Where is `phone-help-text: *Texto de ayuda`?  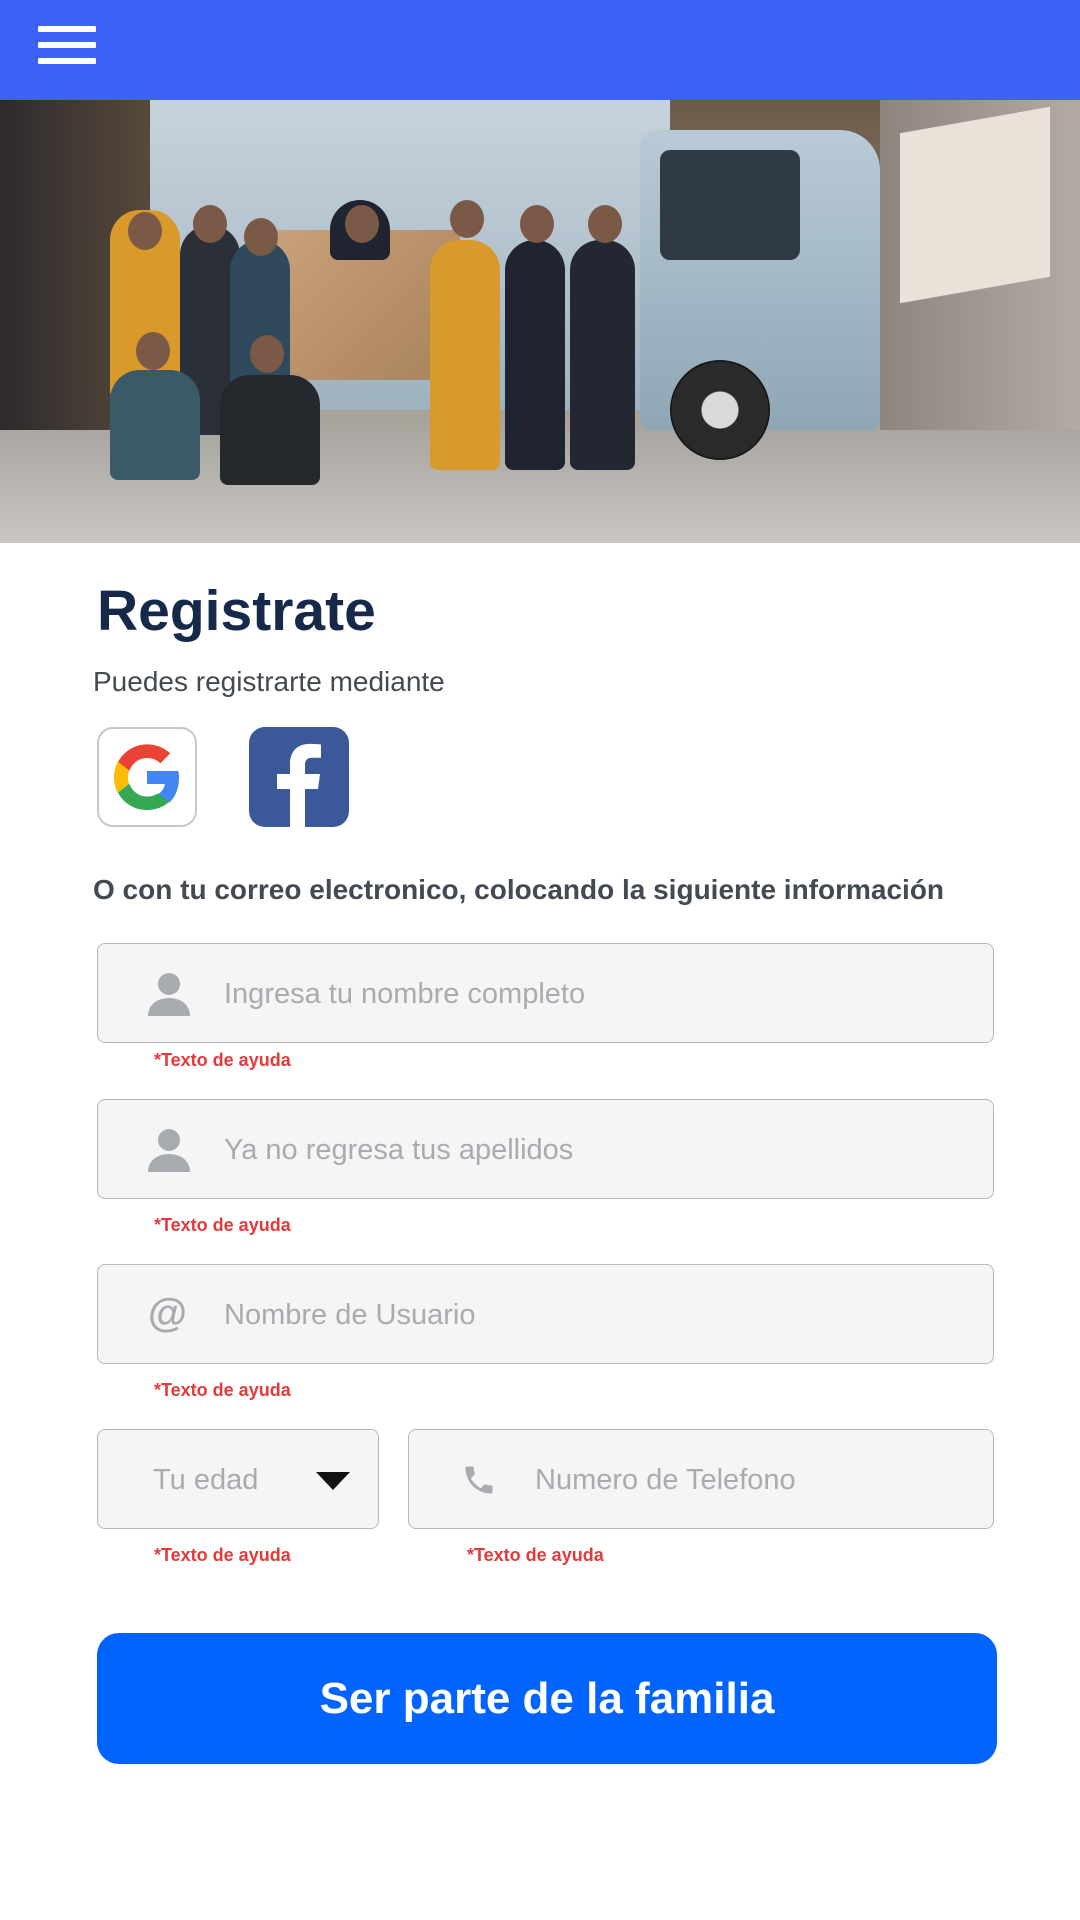 phone-help-text: *Texto de ayuda is located at coordinates (535, 1555).